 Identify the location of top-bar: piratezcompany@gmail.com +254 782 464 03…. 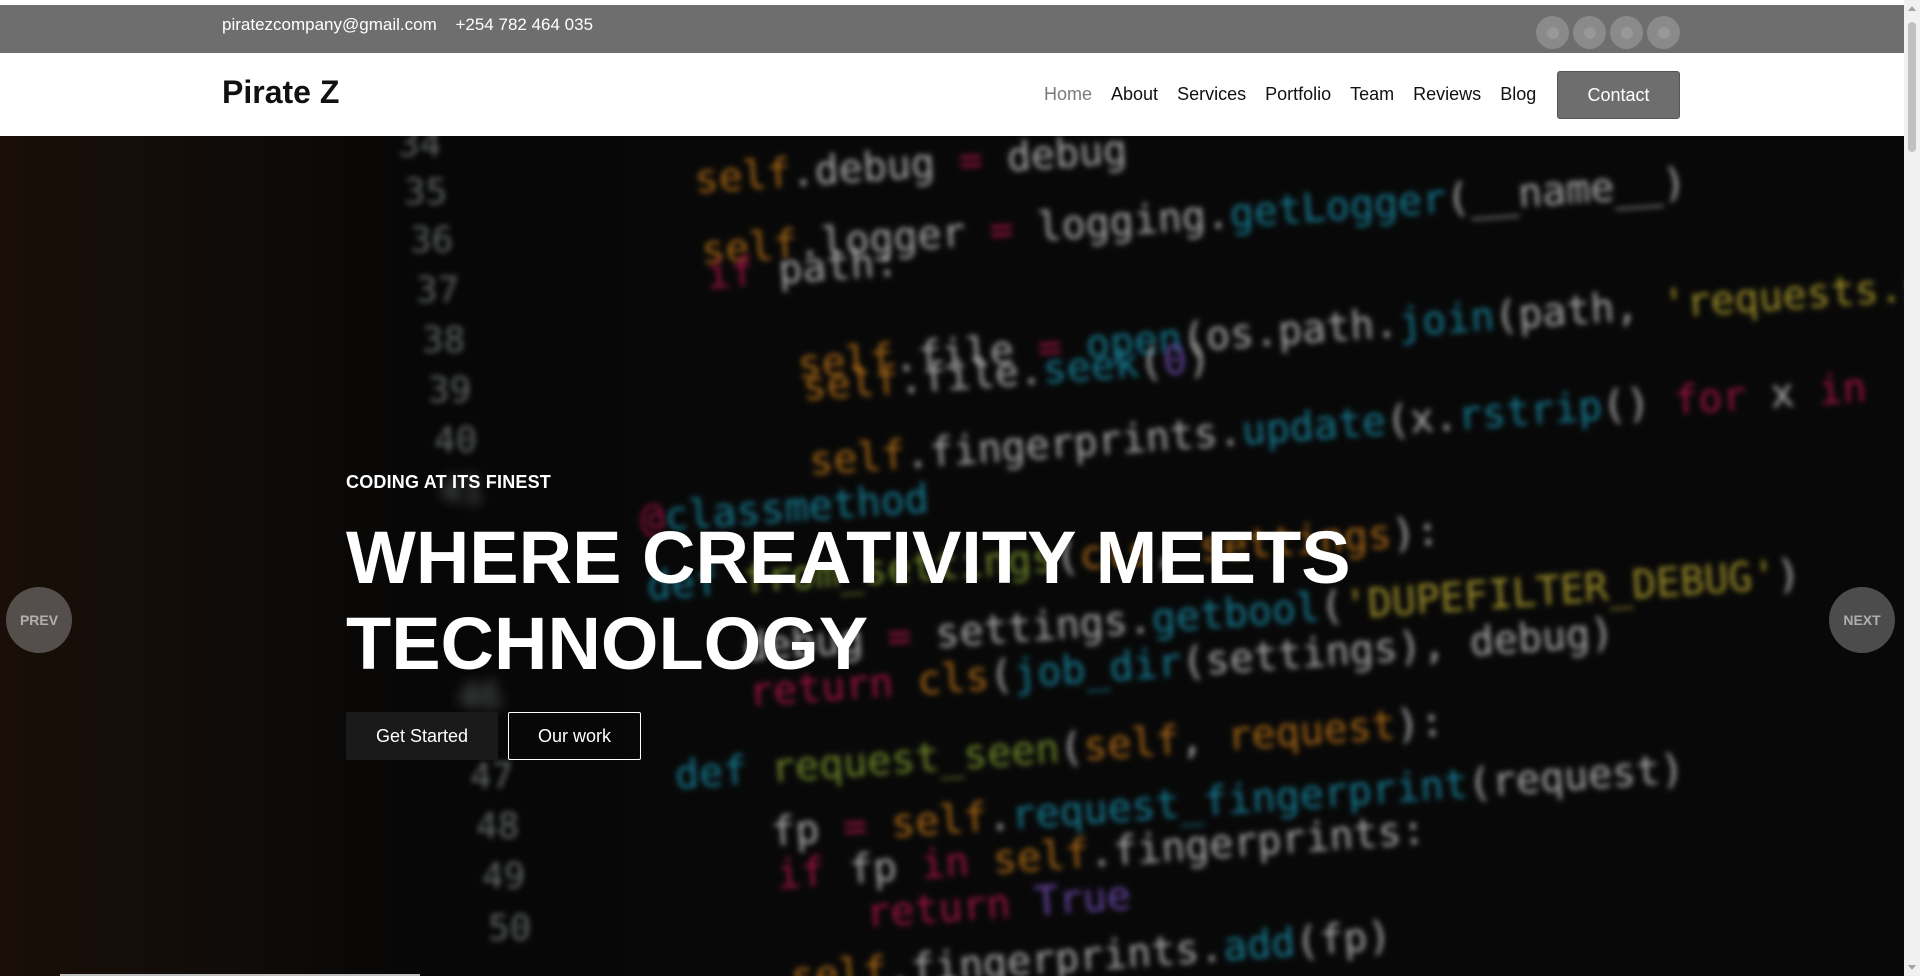
(952, 29).